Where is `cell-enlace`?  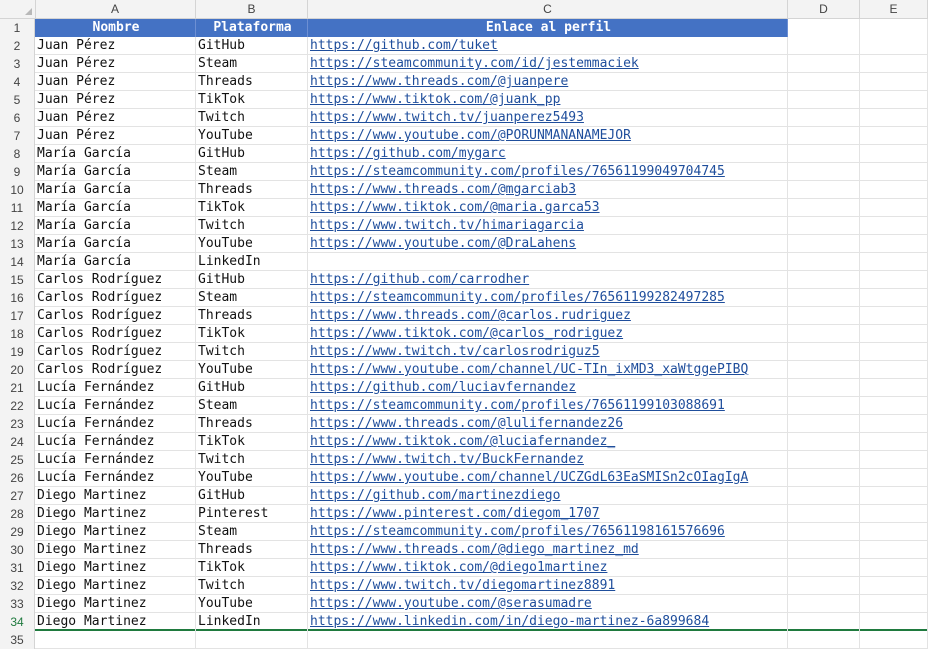
cell-enlace is located at coordinates (548, 640).